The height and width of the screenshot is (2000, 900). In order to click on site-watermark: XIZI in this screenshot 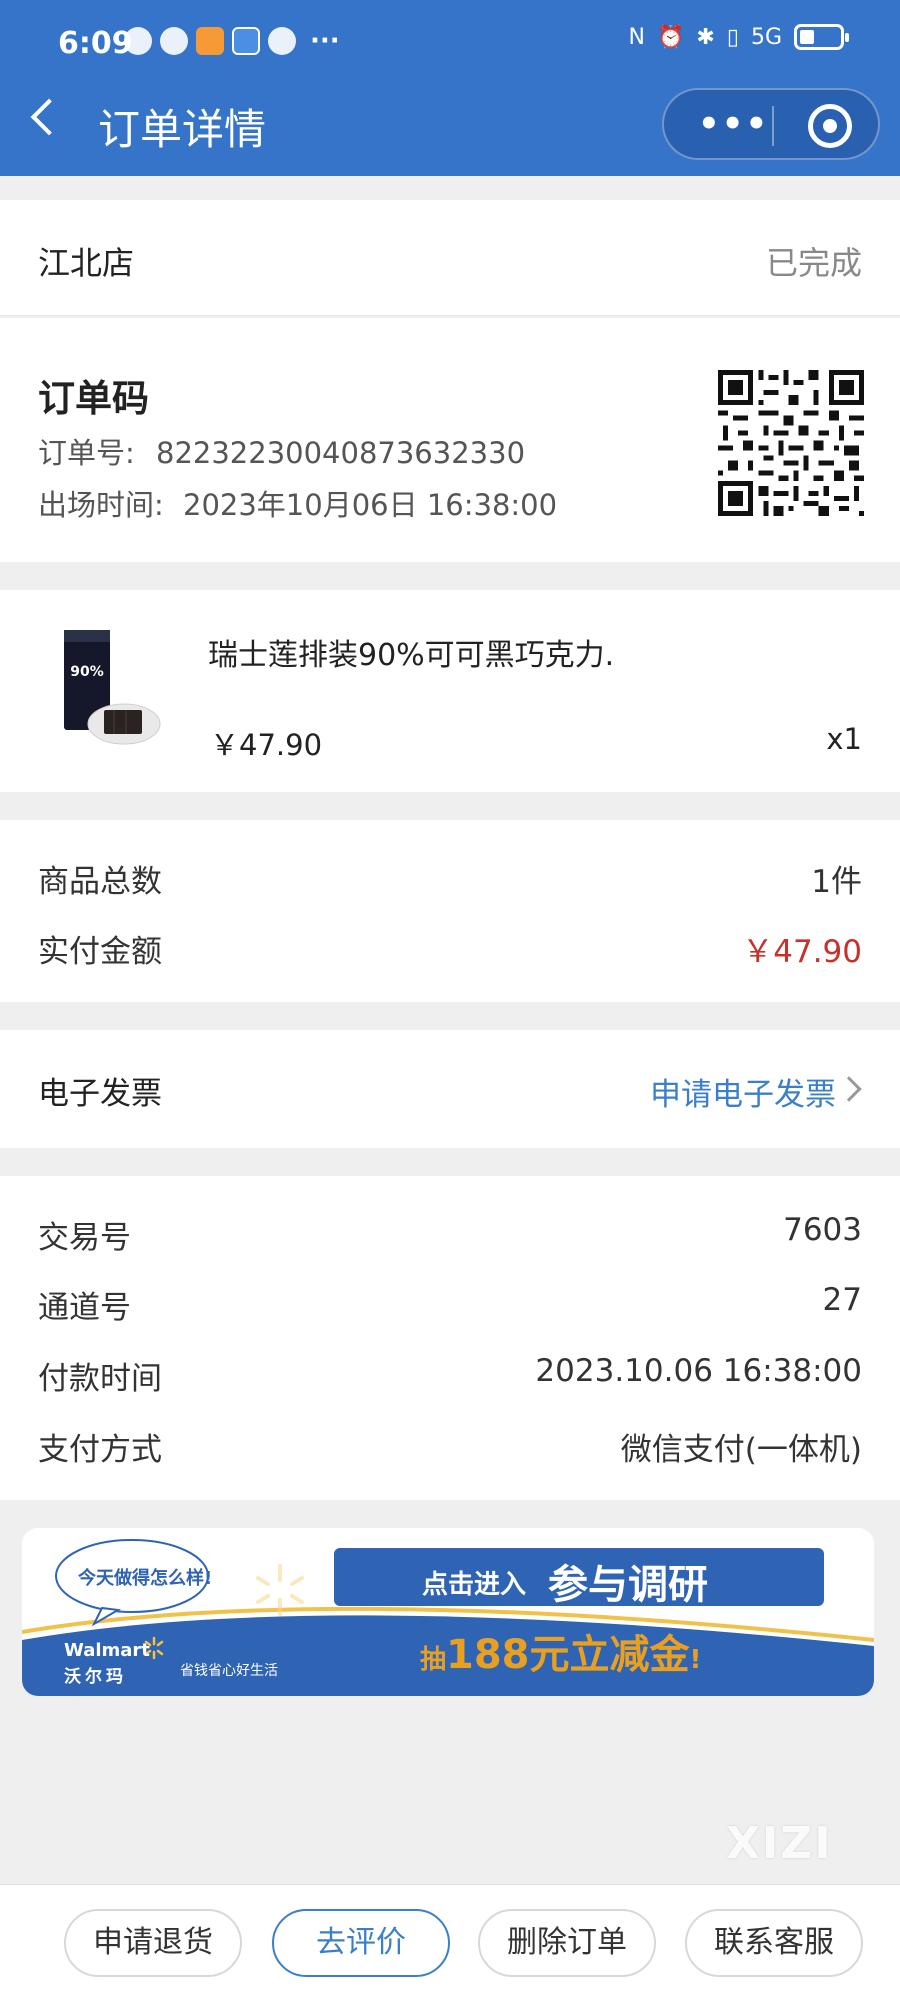, I will do `click(779, 1843)`.